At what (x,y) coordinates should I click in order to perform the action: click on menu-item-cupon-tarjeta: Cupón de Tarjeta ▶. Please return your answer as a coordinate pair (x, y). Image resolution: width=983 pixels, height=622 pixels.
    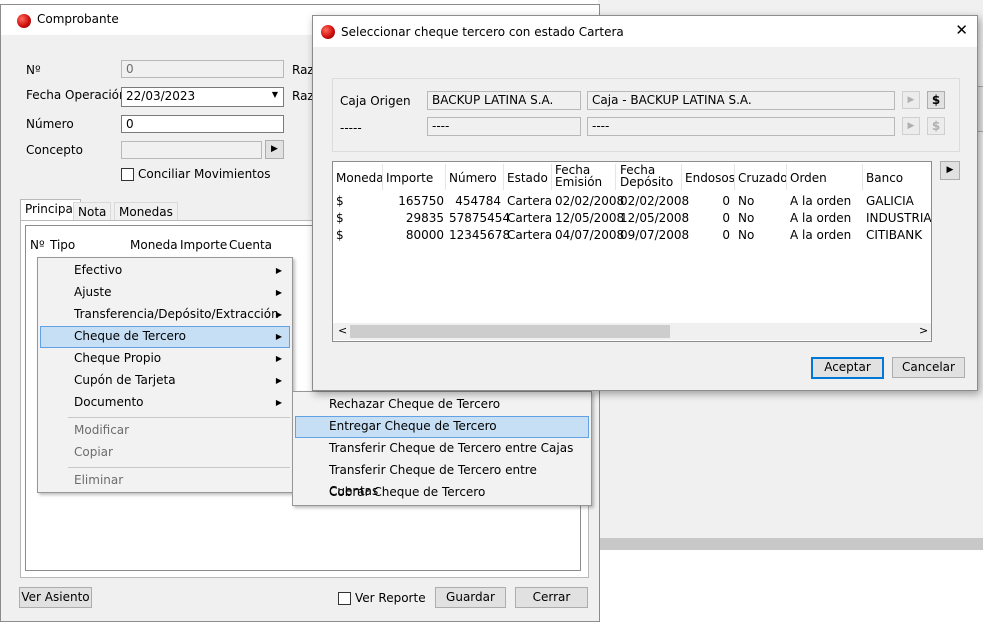
    Looking at the image, I should click on (165, 381).